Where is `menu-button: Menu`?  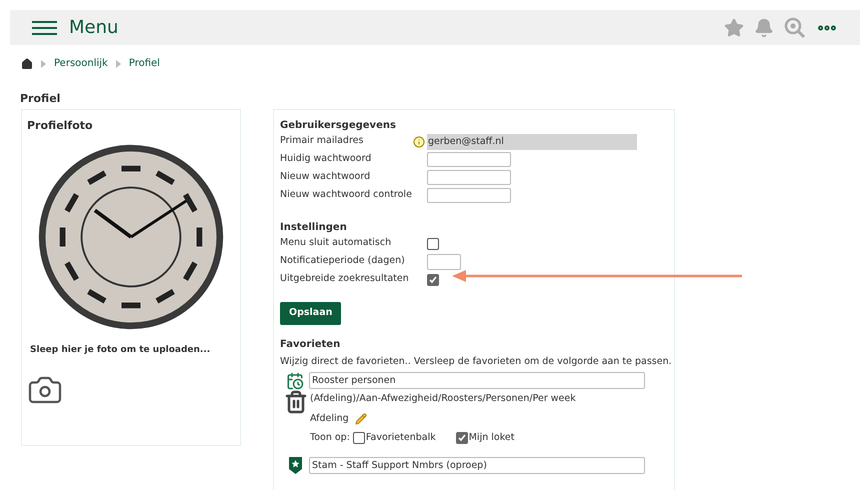 menu-button: Menu is located at coordinates (75, 27).